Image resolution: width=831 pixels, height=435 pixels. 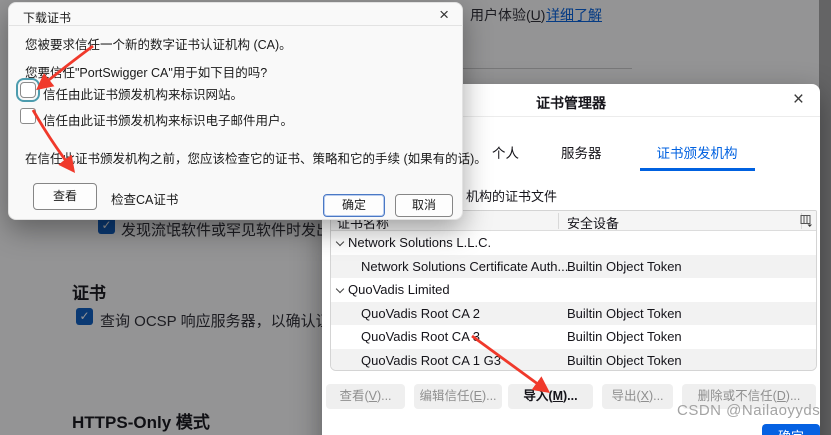 I want to click on table-row: QuoVadis Root CA 2 Builtin Object Token, so click(x=573, y=313).